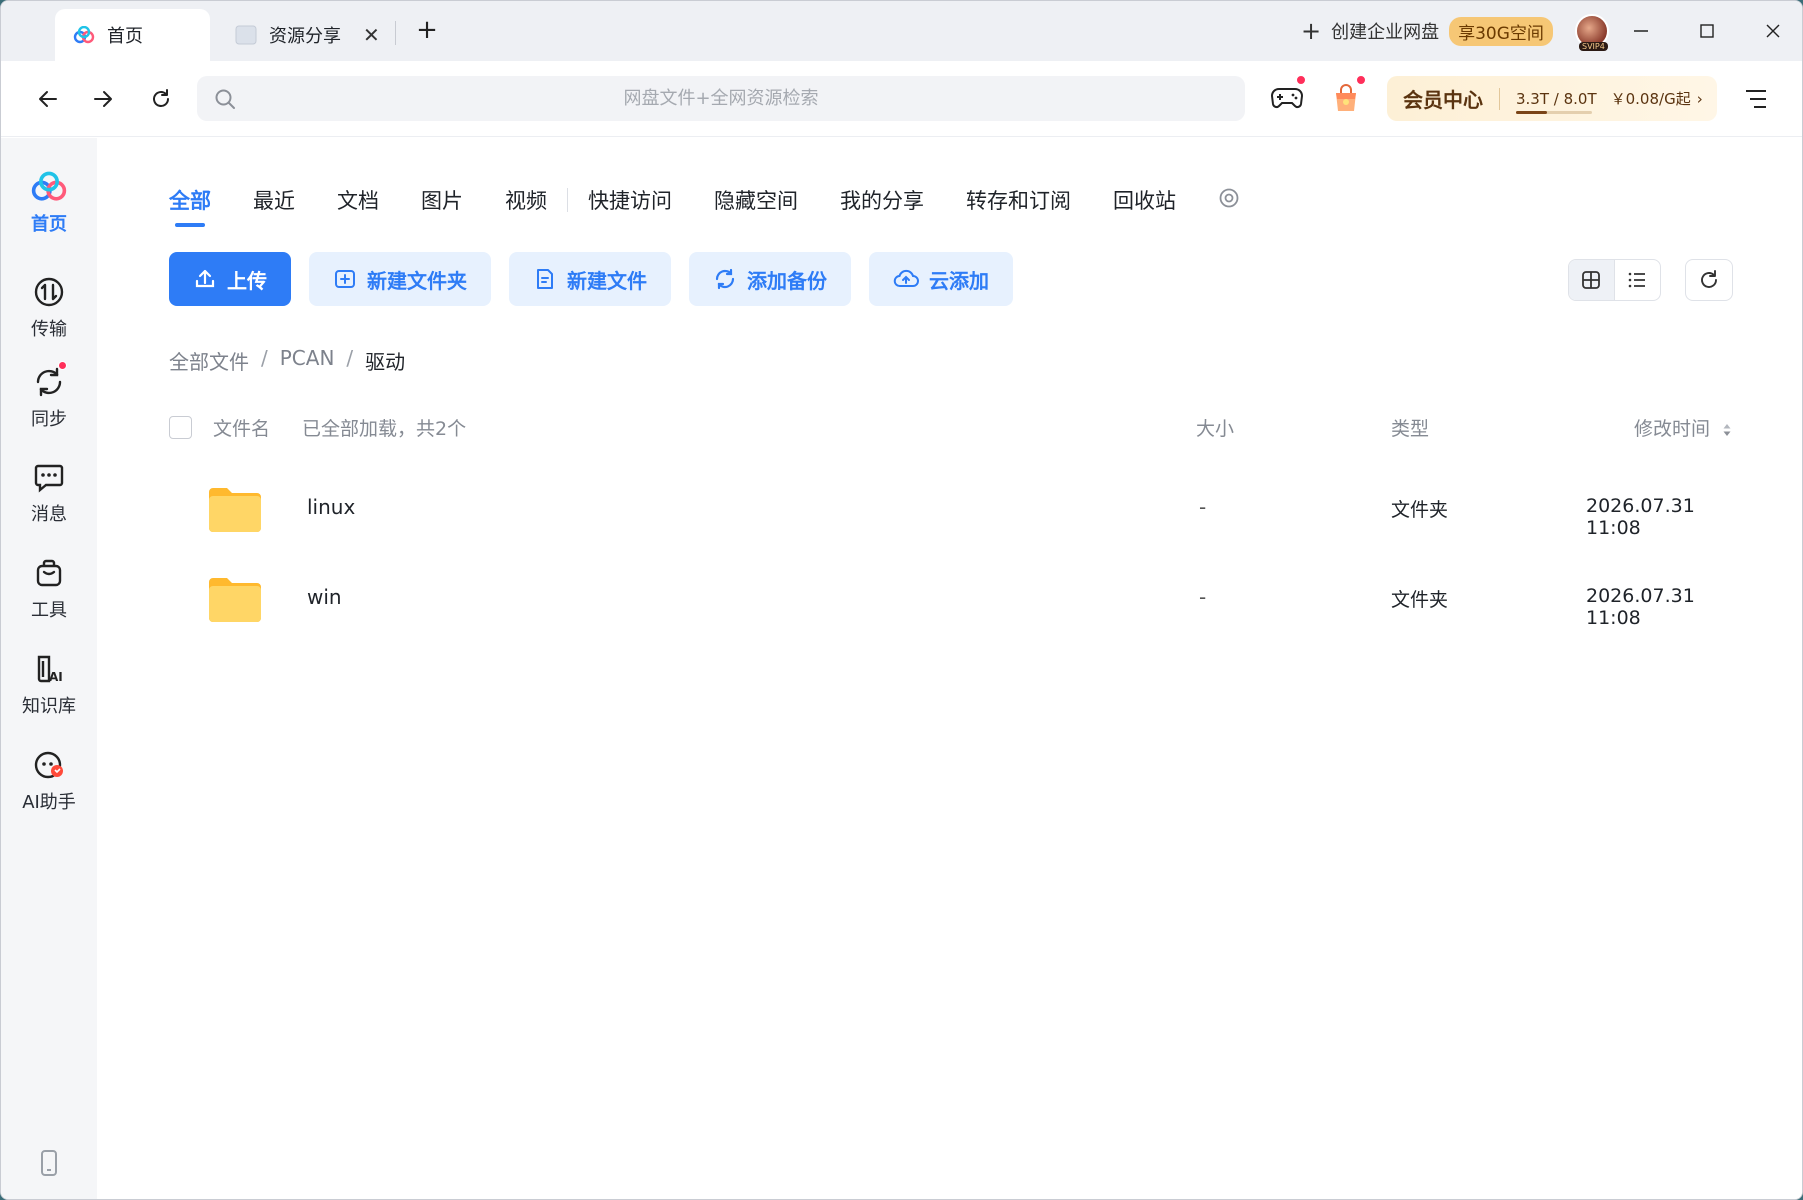  I want to click on back-button, so click(48, 99).